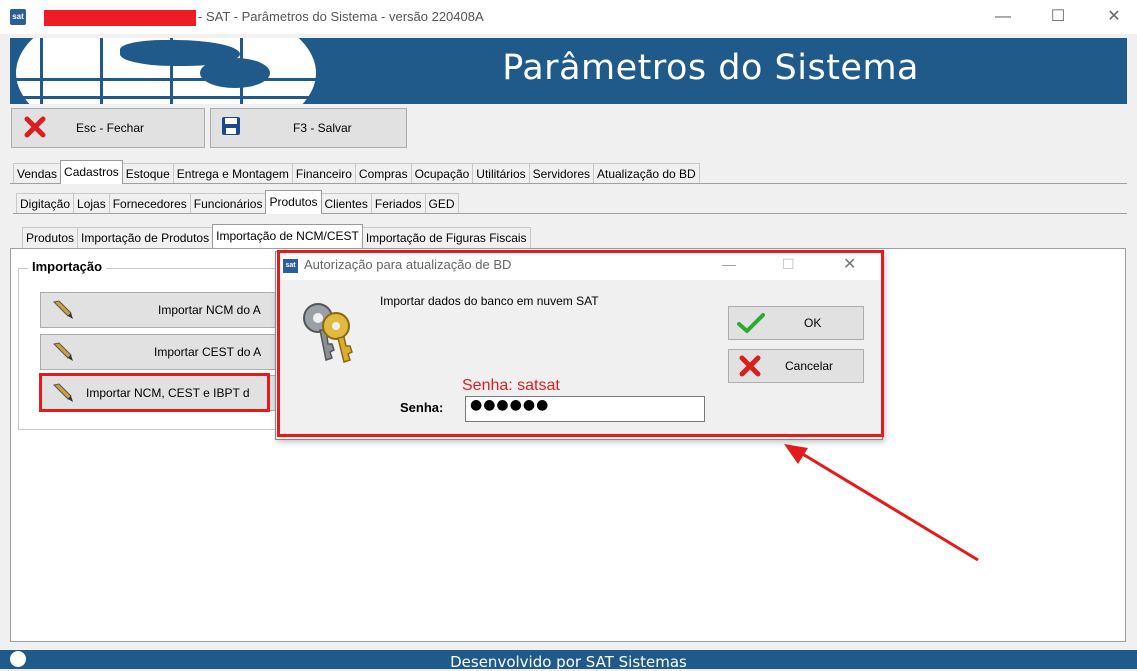 This screenshot has height=671, width=1137. I want to click on tab-produtos: Produtos, so click(293, 202).